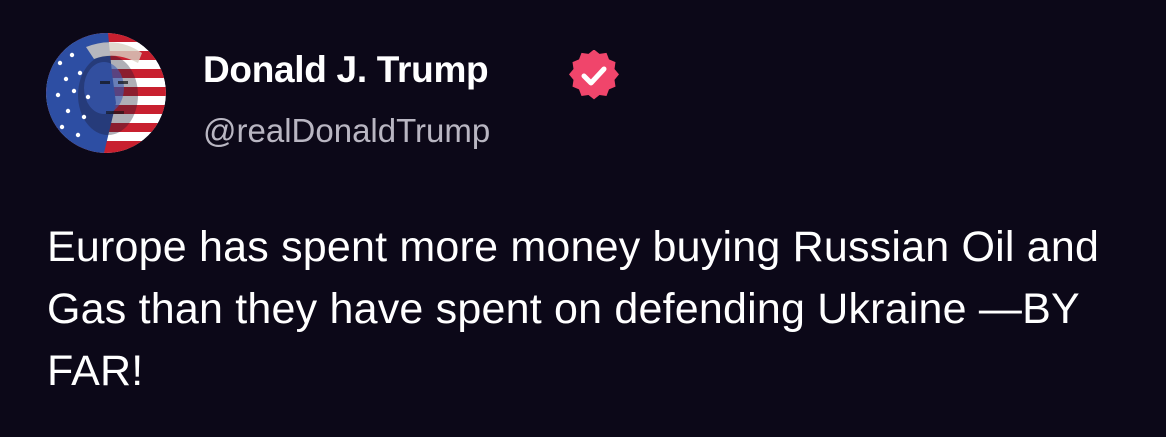 The width and height of the screenshot is (1166, 437). What do you see at coordinates (346, 70) in the screenshot?
I see `author-display-name: Donald J. Trump` at bounding box center [346, 70].